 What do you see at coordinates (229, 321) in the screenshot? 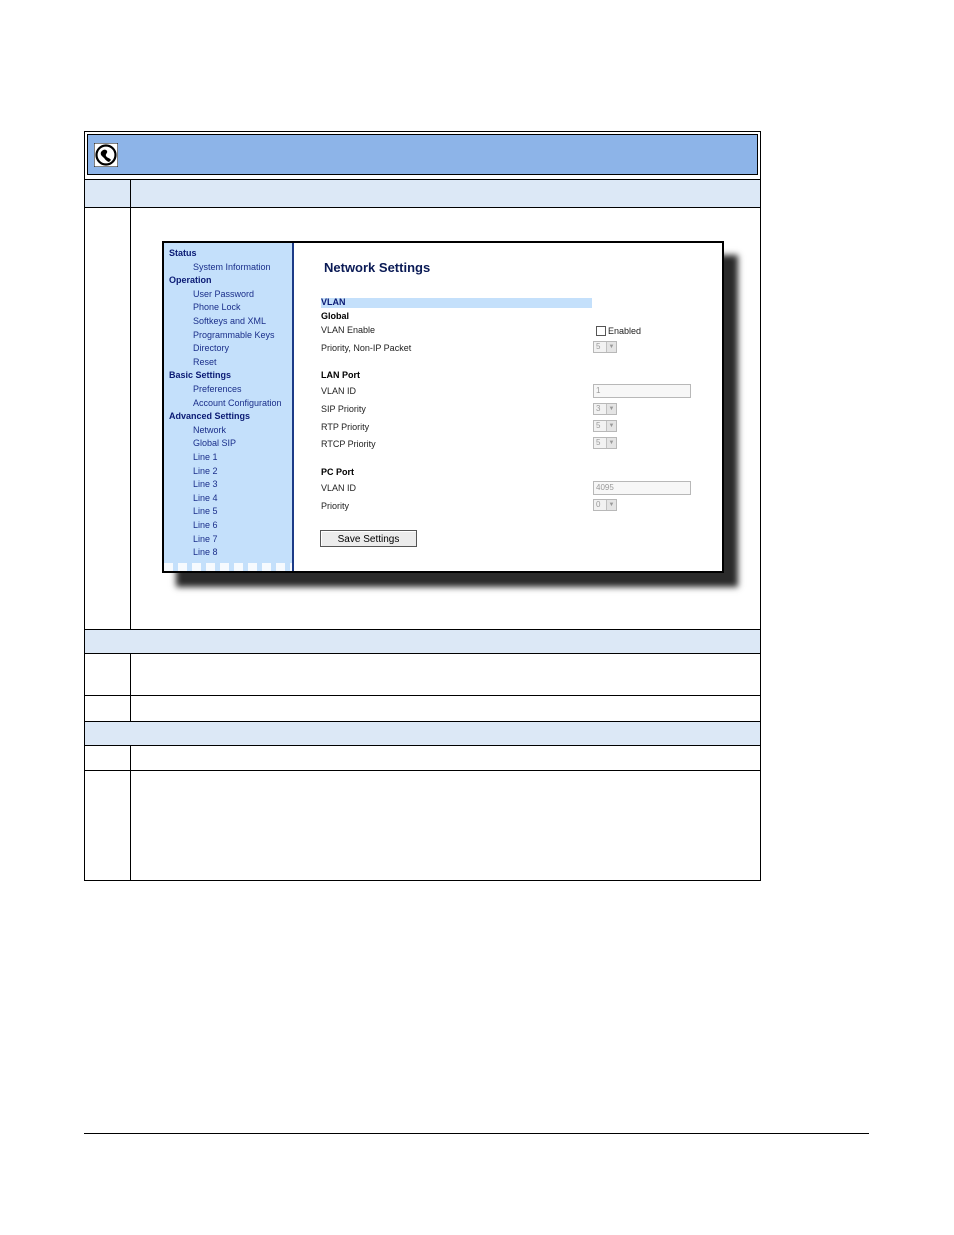
I see `nav-link: Softkeys and XML` at bounding box center [229, 321].